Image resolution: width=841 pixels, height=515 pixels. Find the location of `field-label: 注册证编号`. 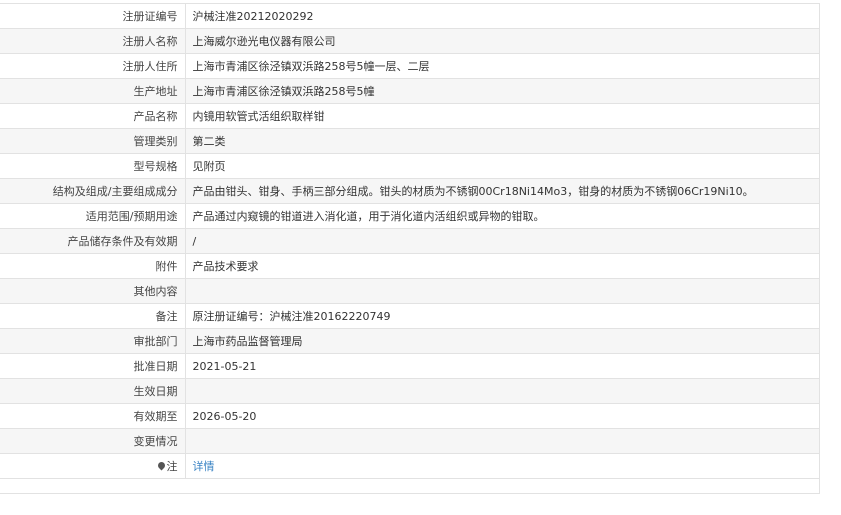

field-label: 注册证编号 is located at coordinates (93, 16).